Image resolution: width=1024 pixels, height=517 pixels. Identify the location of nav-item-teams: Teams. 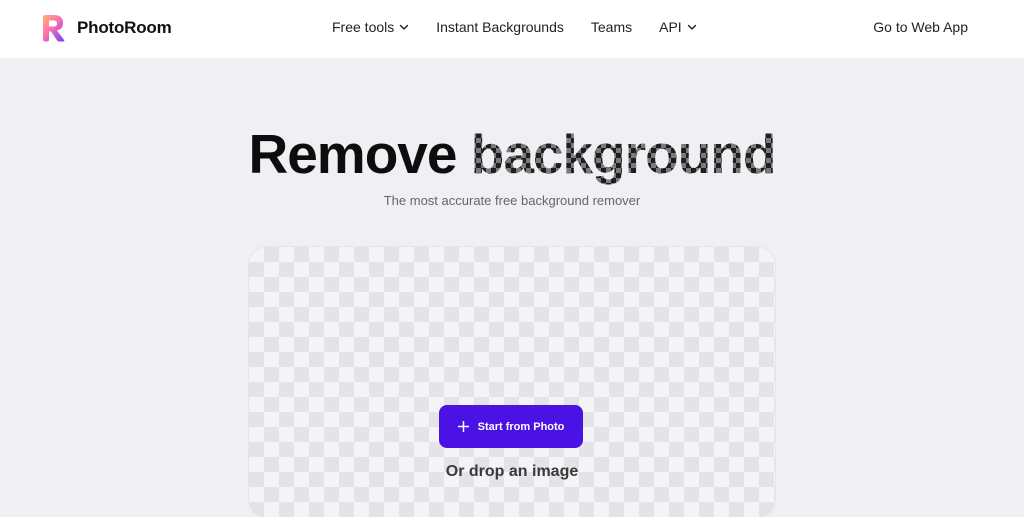
(611, 27).